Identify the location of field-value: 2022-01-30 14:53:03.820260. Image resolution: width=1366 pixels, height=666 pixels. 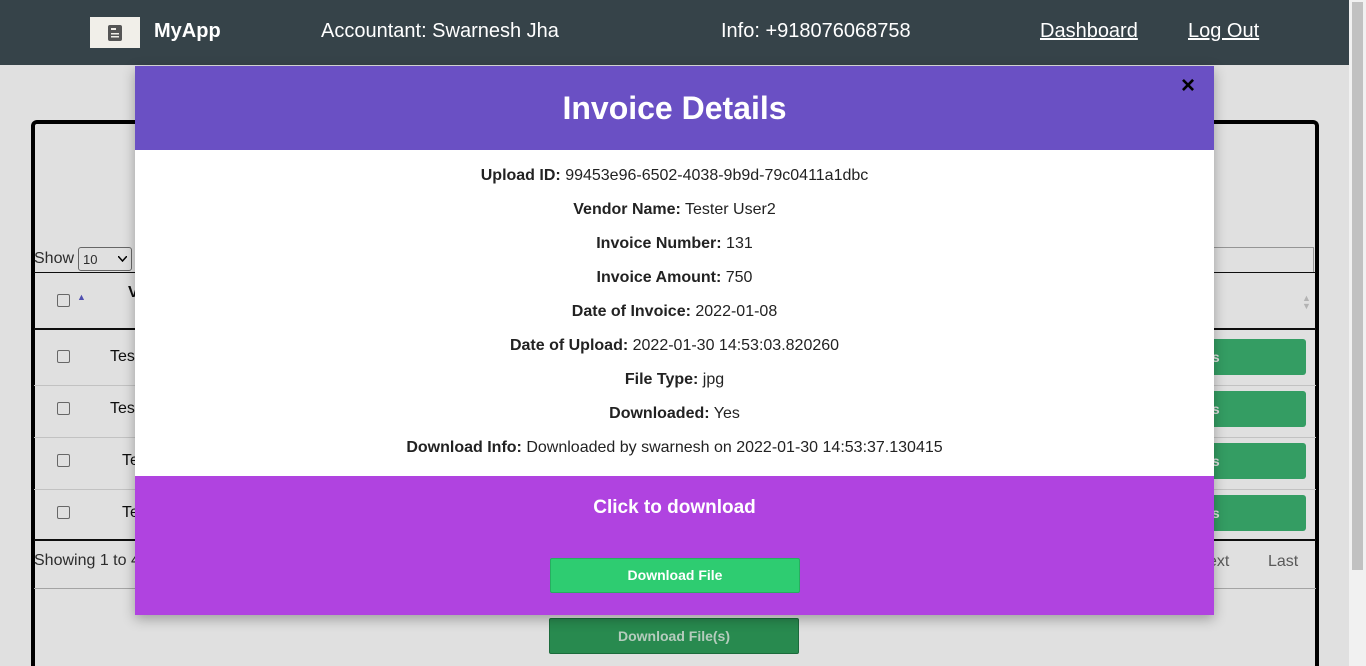
(736, 345).